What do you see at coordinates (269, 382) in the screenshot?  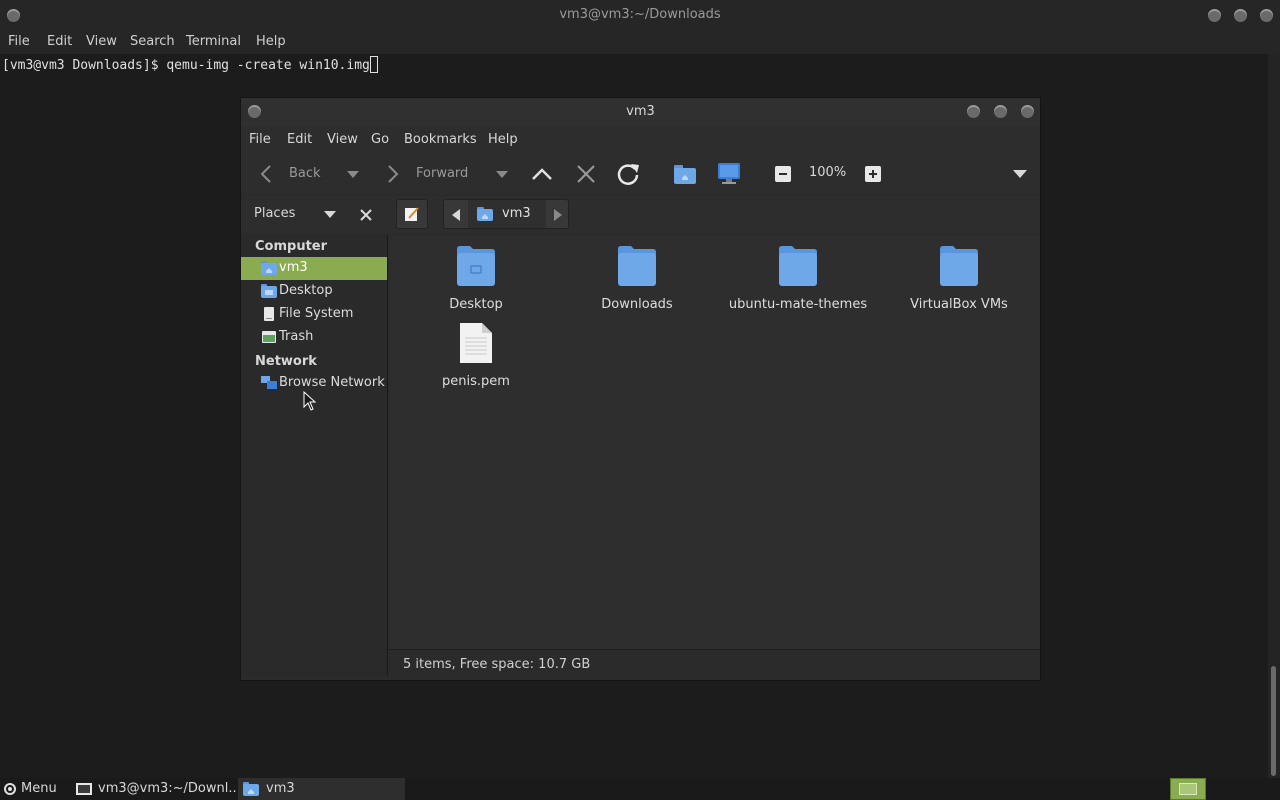 I see `network-icon` at bounding box center [269, 382].